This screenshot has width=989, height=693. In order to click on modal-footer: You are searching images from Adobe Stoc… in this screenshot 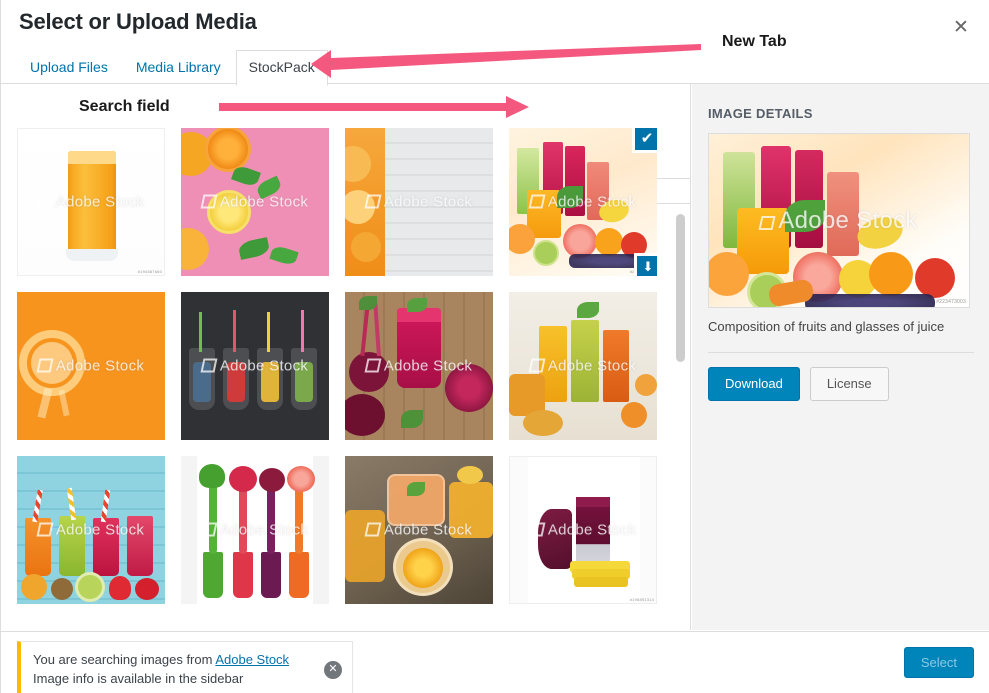, I will do `click(495, 662)`.